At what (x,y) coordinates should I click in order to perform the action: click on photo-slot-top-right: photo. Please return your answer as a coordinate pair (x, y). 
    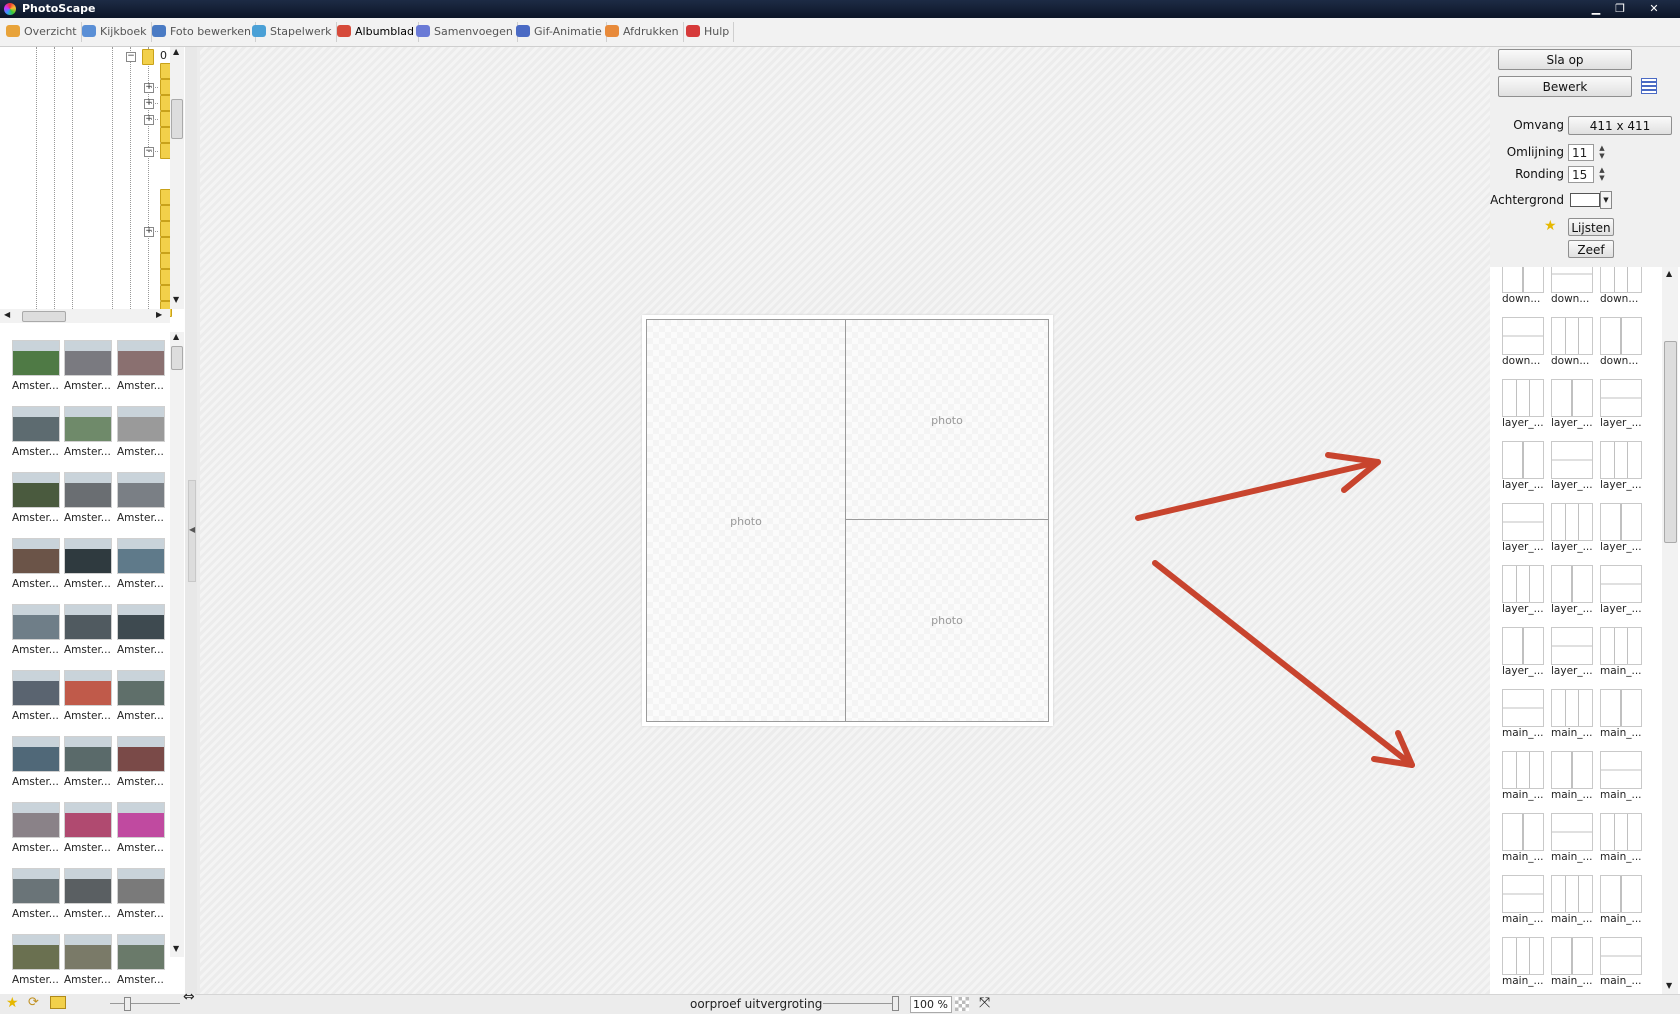
    Looking at the image, I should click on (947, 419).